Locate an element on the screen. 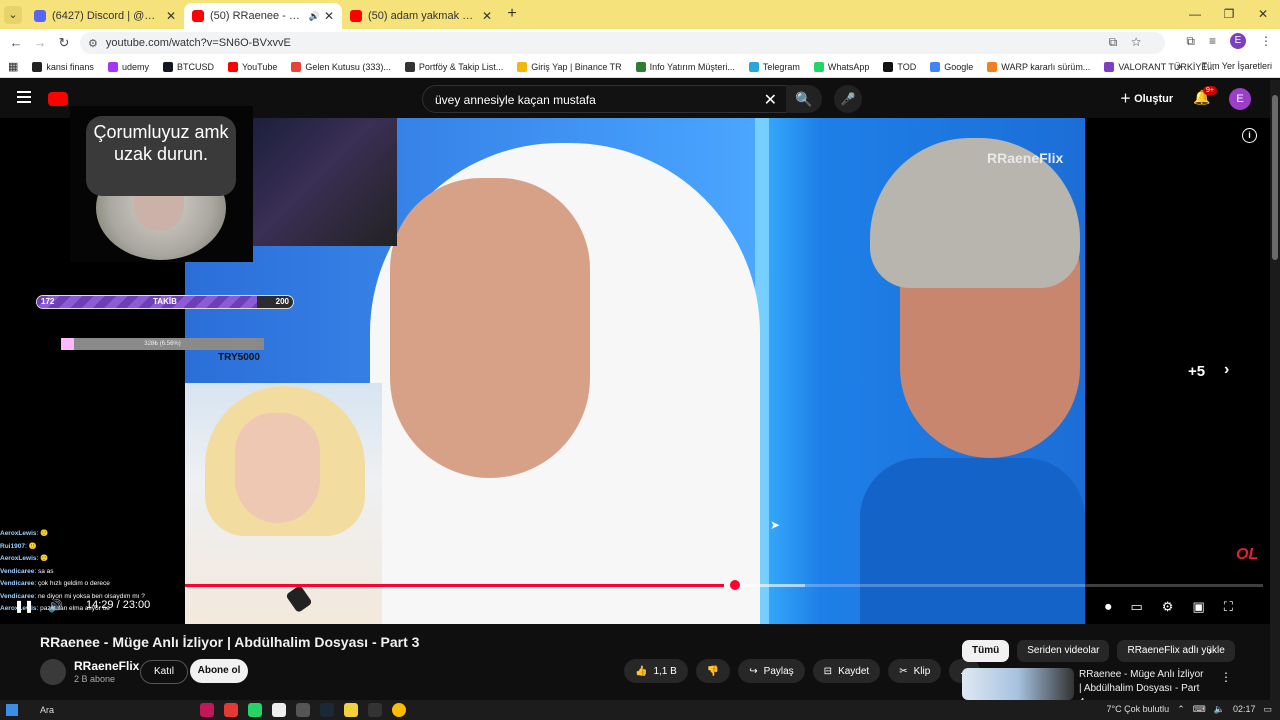 The image size is (1280, 720). extensions-icon: ⧉ is located at coordinates (1190, 41).